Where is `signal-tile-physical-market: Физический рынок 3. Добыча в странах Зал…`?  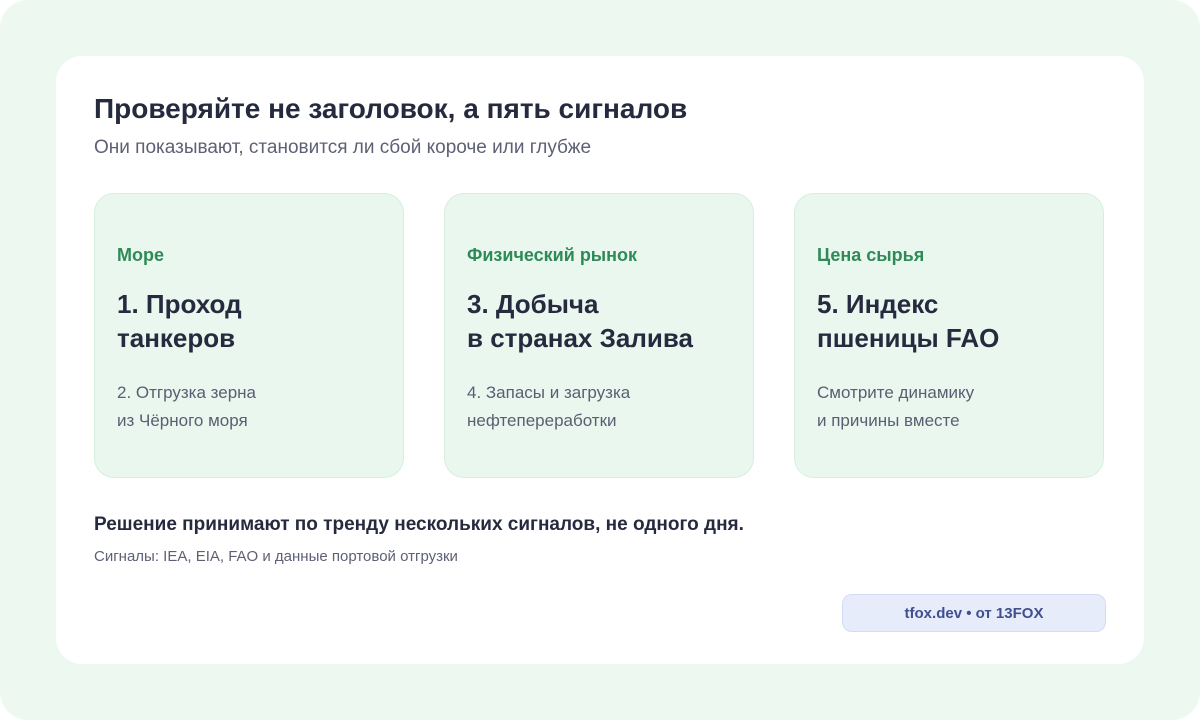
signal-tile-physical-market: Физический рынок 3. Добыча в странах Зал… is located at coordinates (599, 335).